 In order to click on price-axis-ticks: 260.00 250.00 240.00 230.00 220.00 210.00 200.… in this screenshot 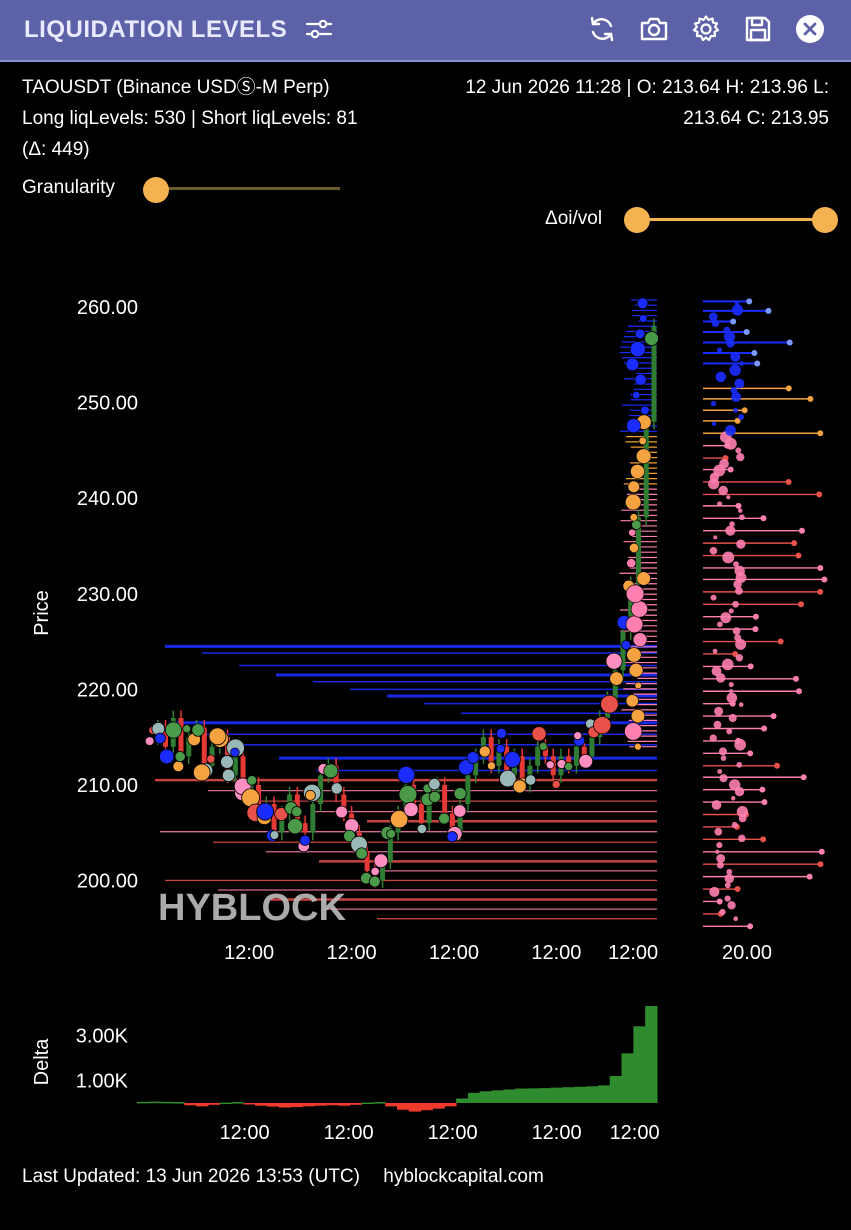, I will do `click(107, 594)`.